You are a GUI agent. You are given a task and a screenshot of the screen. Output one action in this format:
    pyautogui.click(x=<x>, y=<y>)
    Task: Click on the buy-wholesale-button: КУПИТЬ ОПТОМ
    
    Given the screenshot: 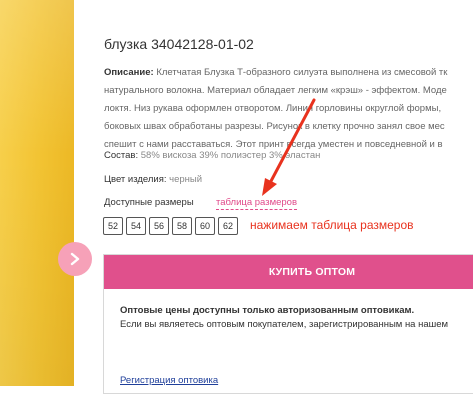 What is the action you would take?
    pyautogui.click(x=288, y=272)
    